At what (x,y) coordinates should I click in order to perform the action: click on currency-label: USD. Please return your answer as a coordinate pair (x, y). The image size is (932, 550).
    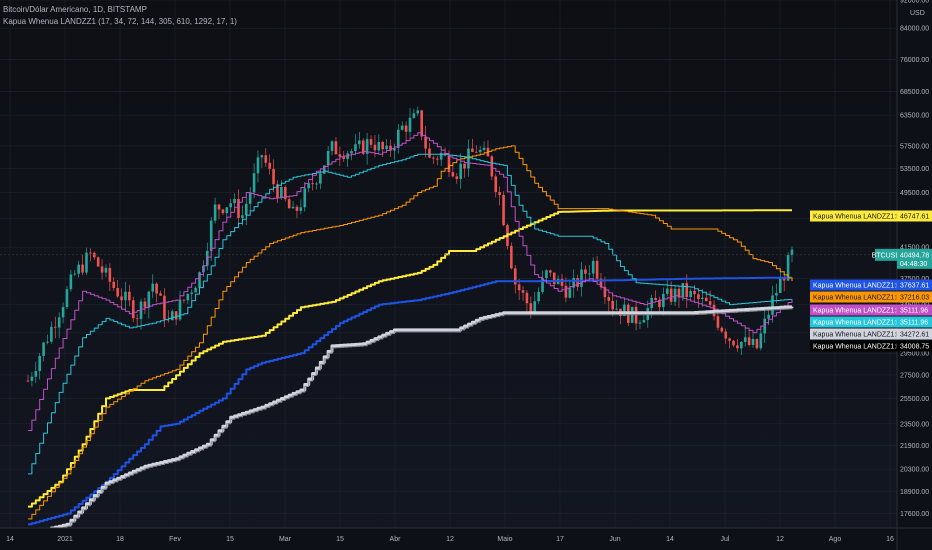
    Looking at the image, I should click on (917, 13).